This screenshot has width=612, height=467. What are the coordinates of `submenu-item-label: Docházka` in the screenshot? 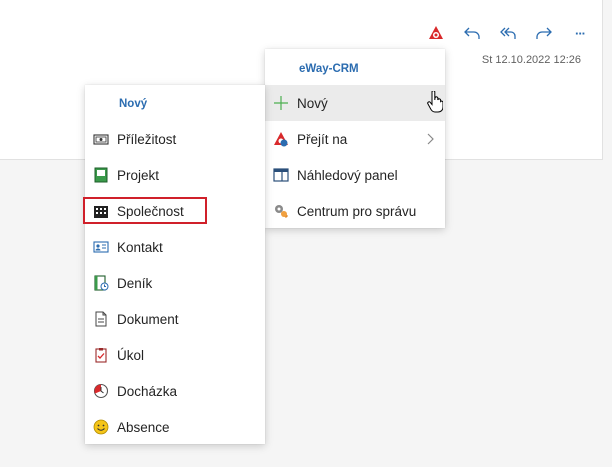 It's located at (147, 391).